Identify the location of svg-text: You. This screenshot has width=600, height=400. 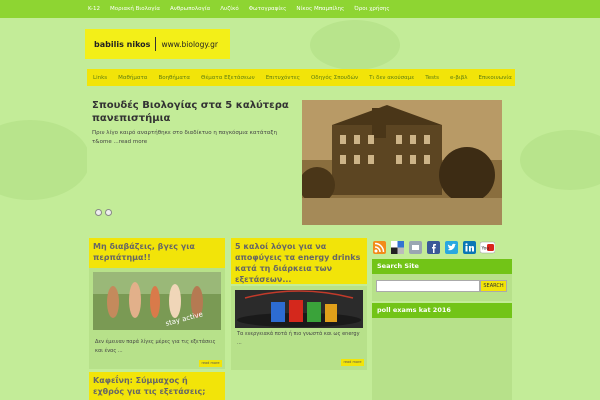
(485, 248).